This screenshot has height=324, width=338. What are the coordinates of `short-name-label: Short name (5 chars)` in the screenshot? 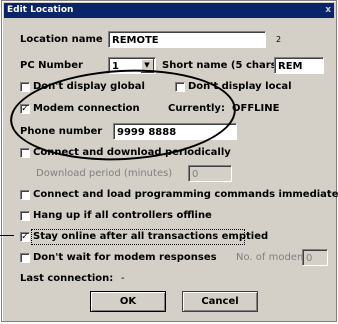 It's located at (222, 65).